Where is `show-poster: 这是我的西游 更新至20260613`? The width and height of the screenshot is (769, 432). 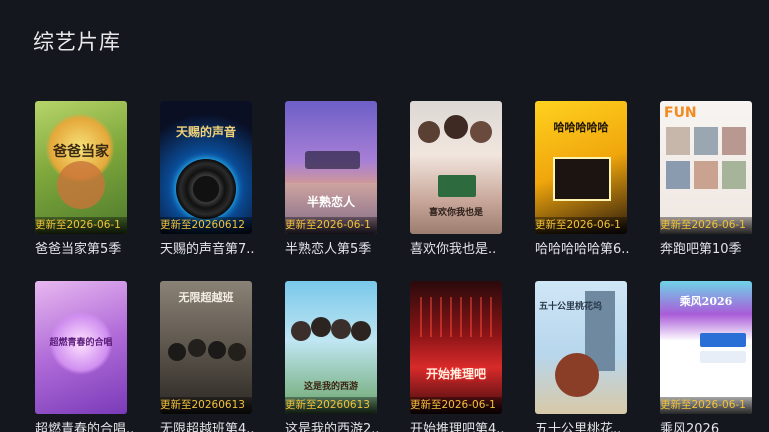
show-poster: 这是我的西游 更新至20260613 is located at coordinates (331, 347).